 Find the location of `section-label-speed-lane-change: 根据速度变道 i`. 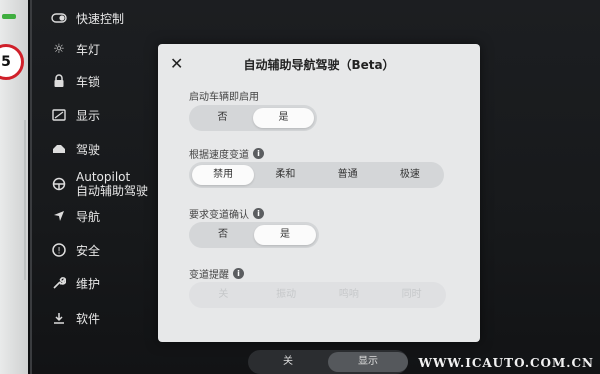

section-label-speed-lane-change: 根据速度变道 i is located at coordinates (226, 153).